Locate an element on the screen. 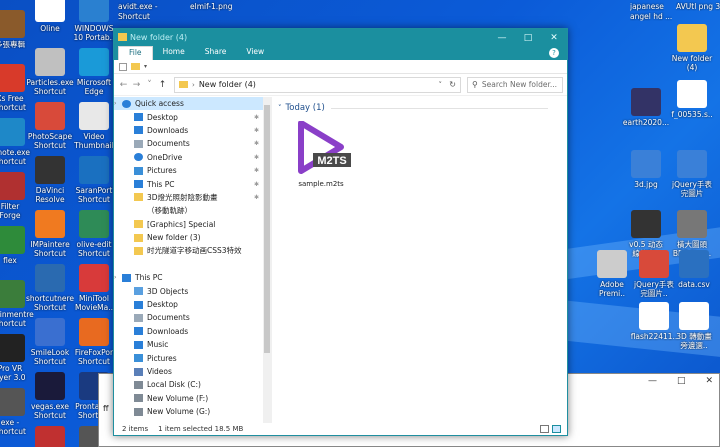 The image size is (720, 447). checkbox-icon is located at coordinates (123, 66).